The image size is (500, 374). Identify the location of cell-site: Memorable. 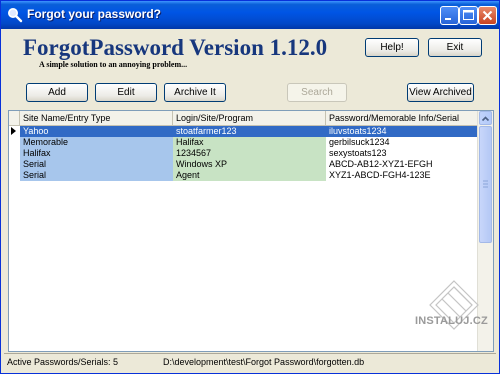
(96, 142).